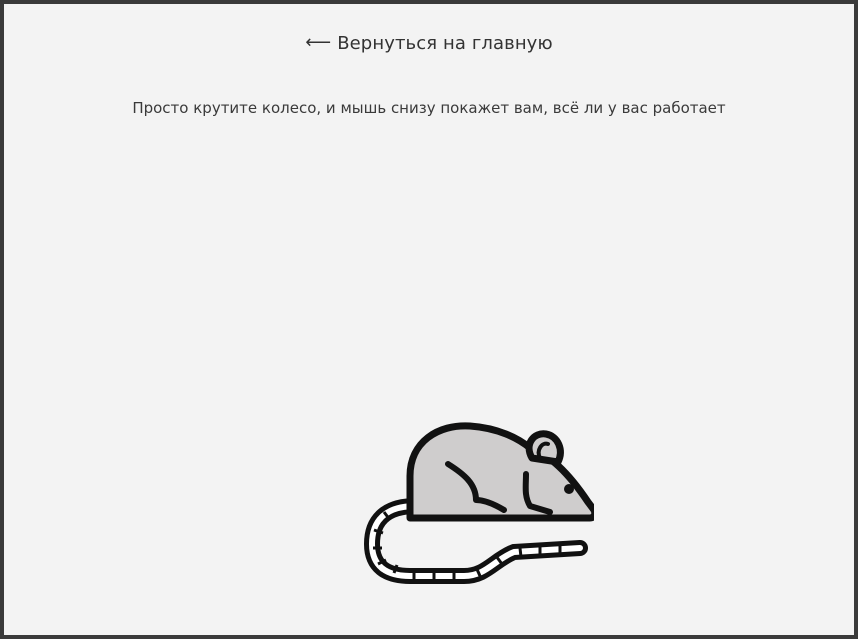  What do you see at coordinates (544, 448) in the screenshot?
I see `mouse-ear` at bounding box center [544, 448].